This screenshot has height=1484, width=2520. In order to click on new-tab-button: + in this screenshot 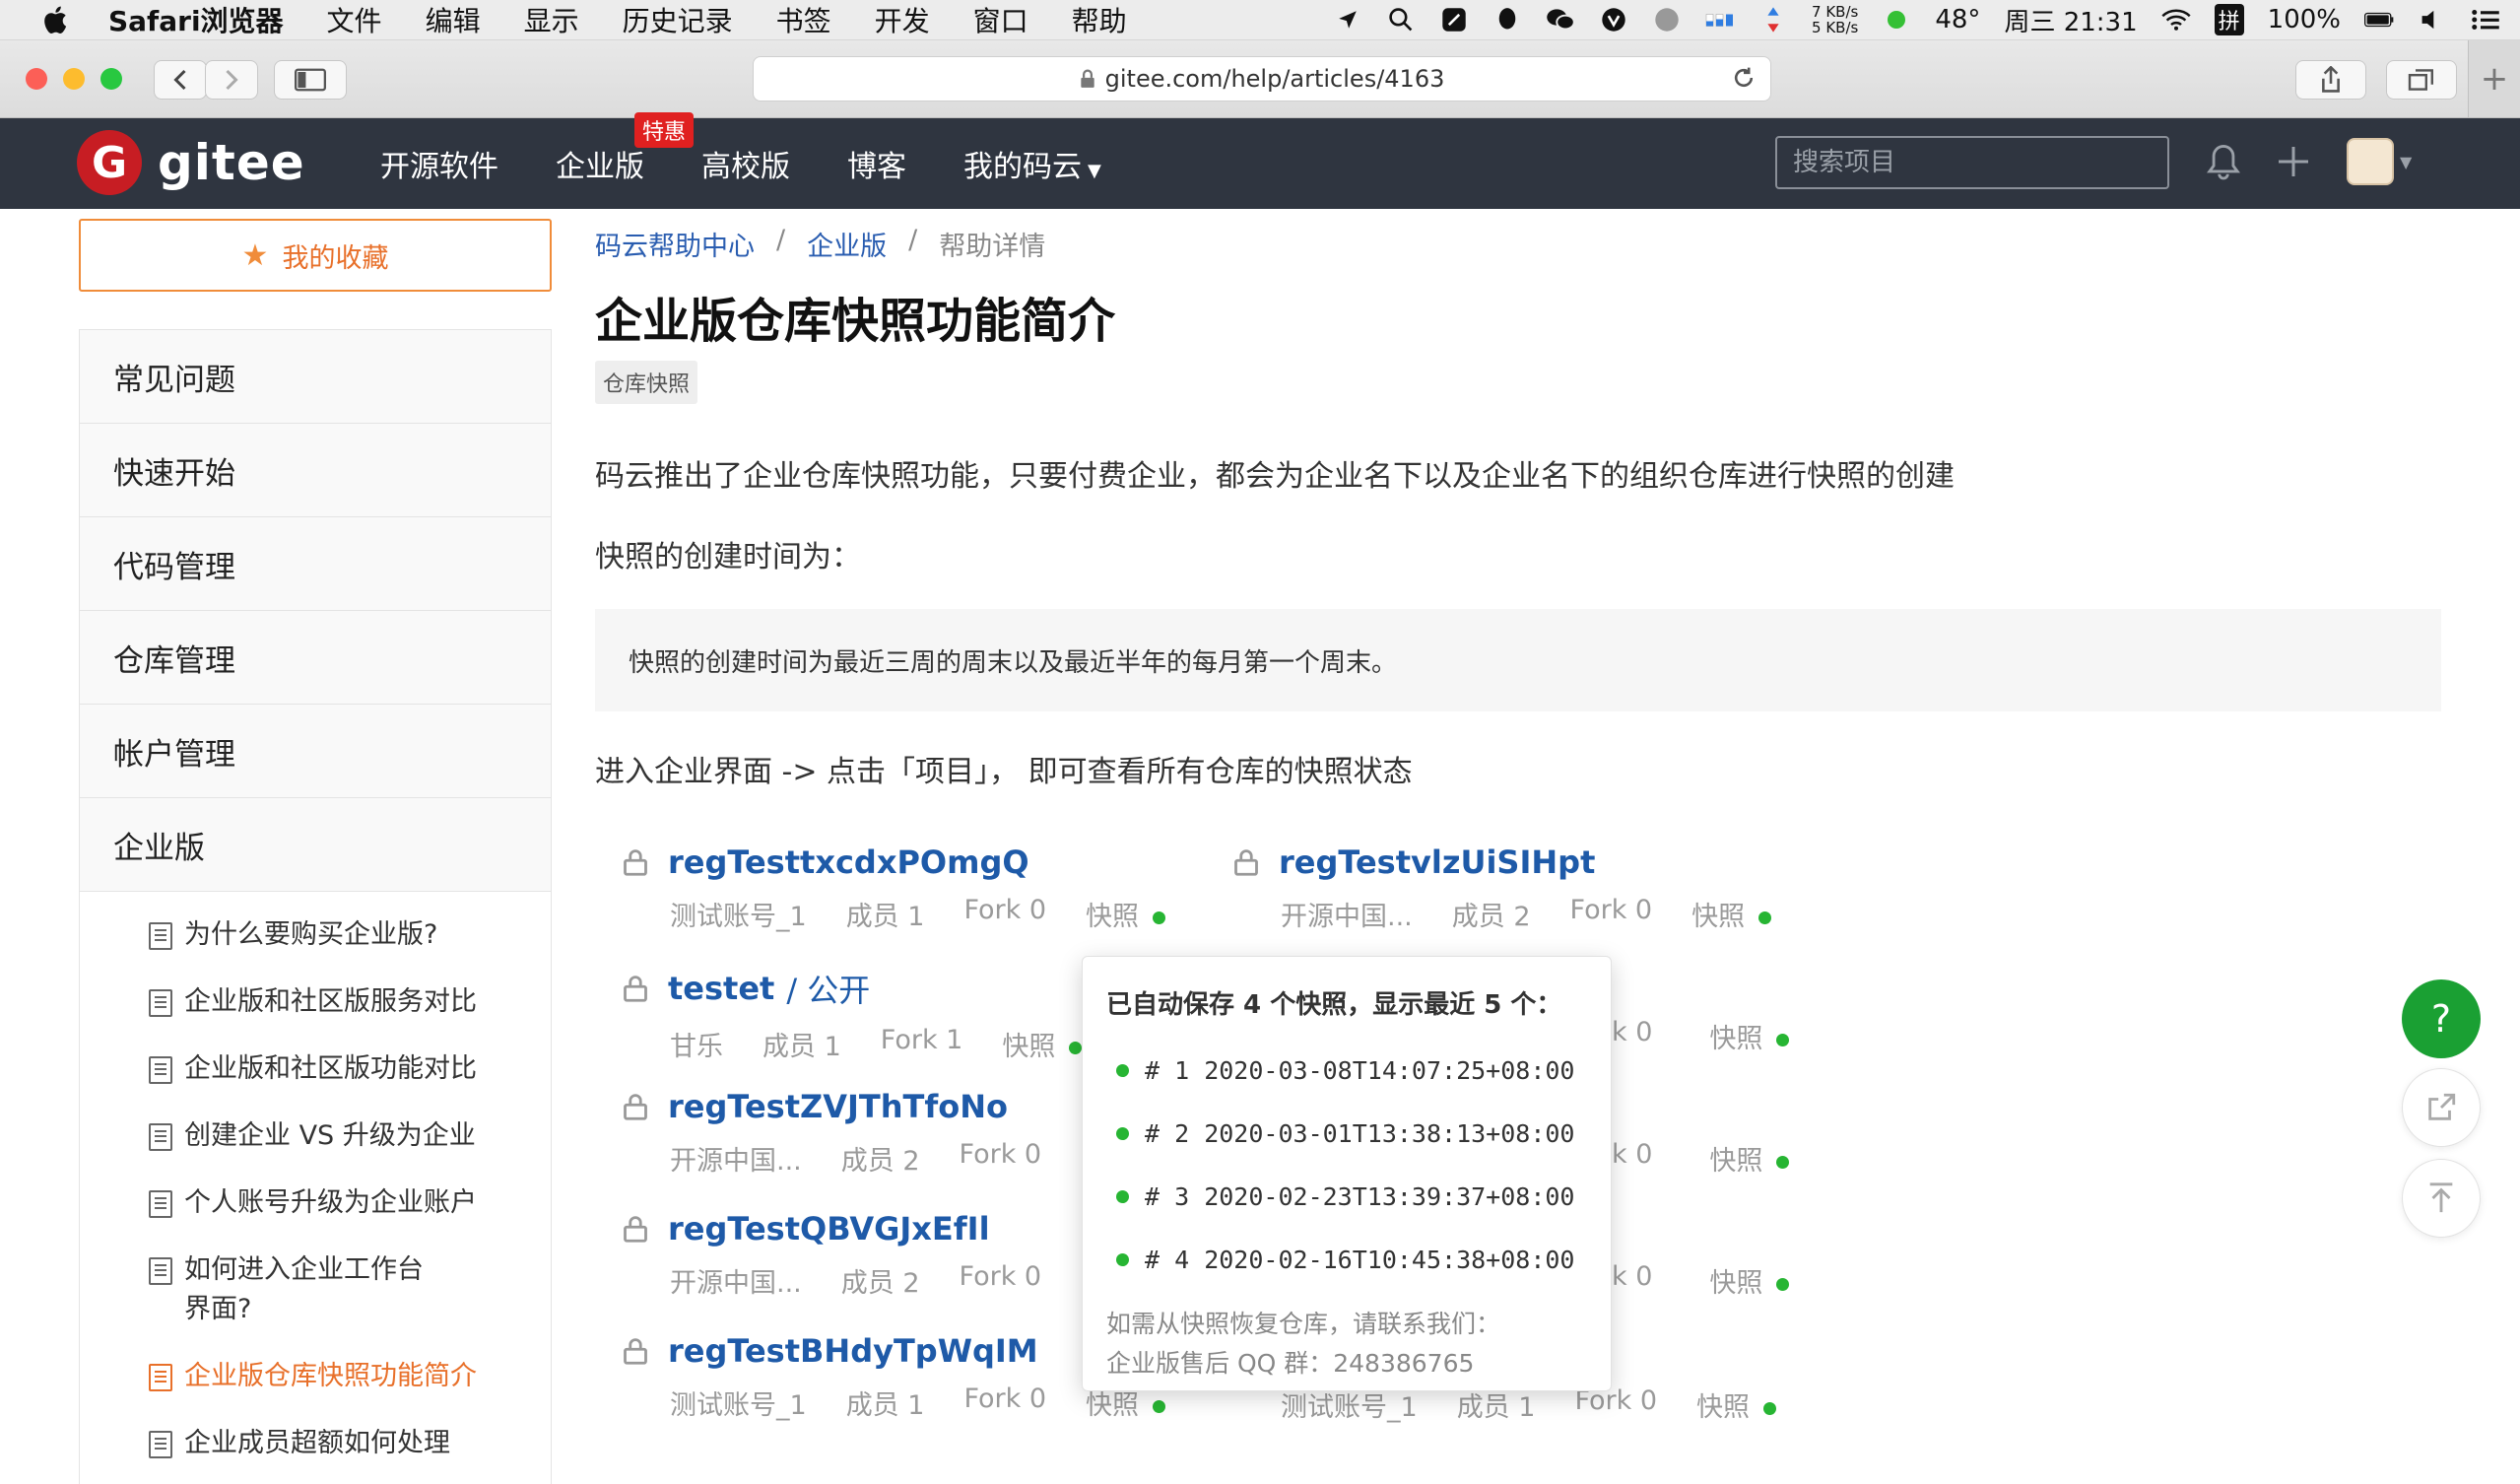, I will do `click(2494, 78)`.